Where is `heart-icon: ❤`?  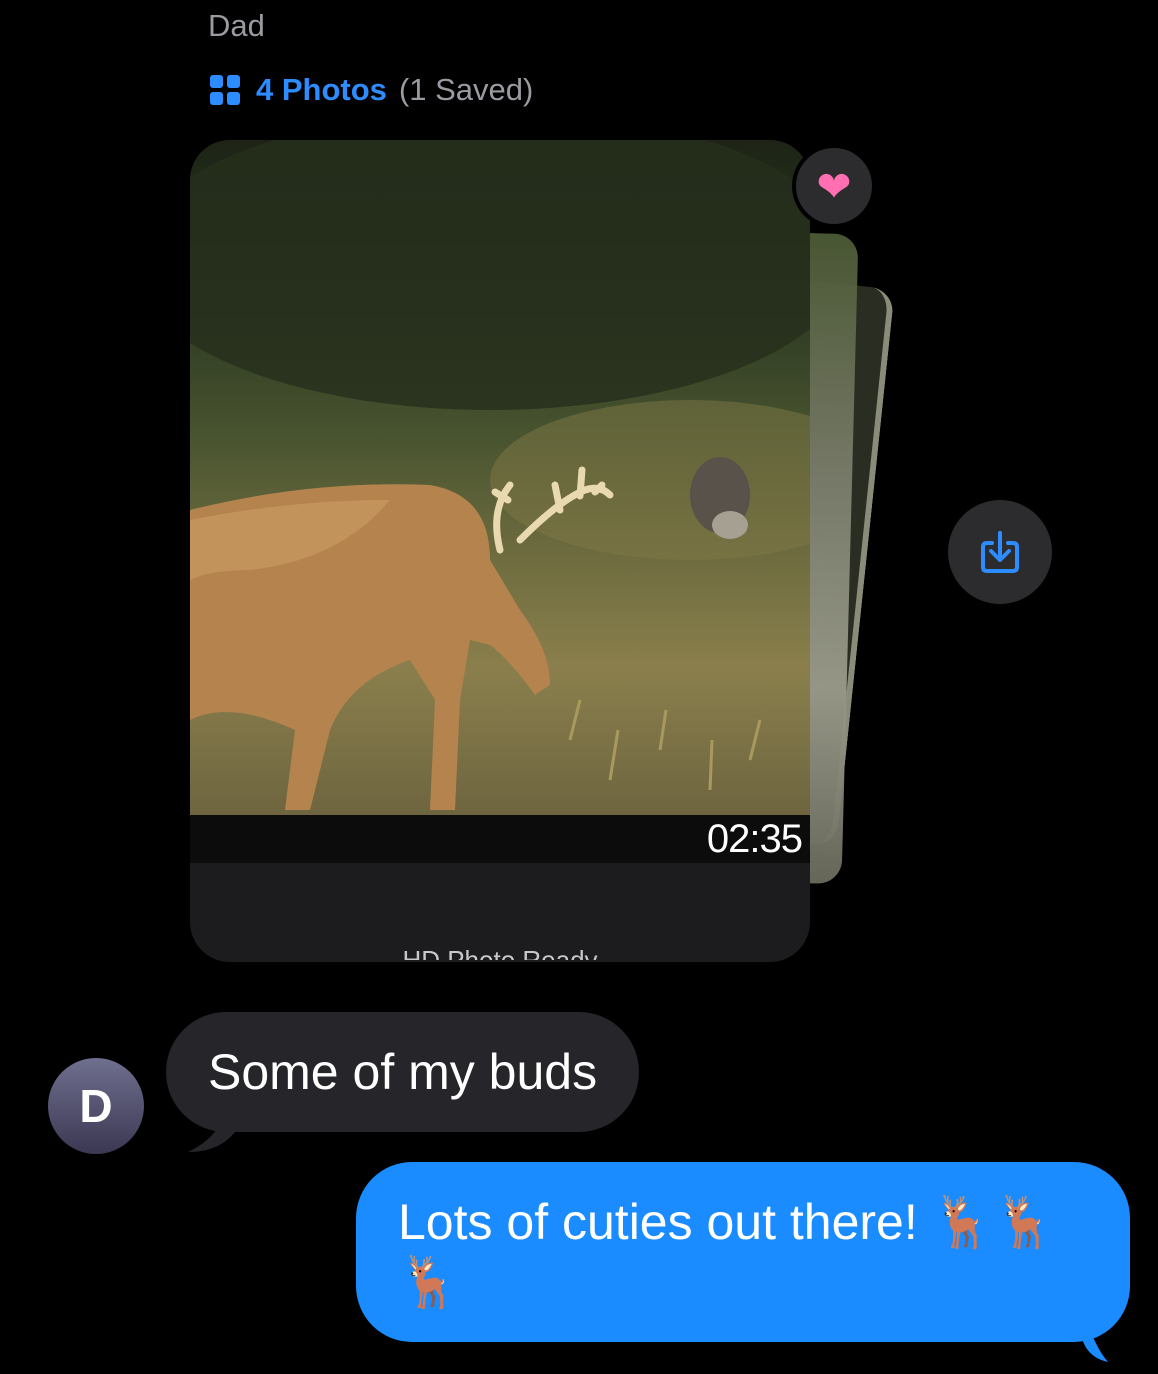 heart-icon: ❤ is located at coordinates (834, 186).